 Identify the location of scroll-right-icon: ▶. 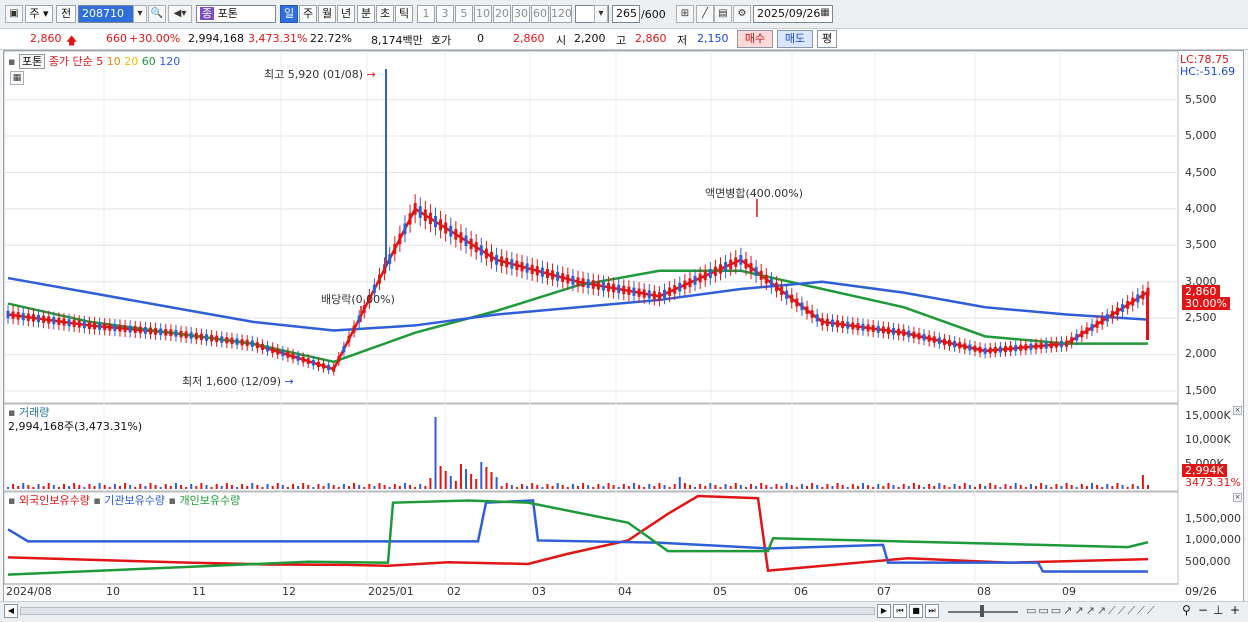
(884, 611).